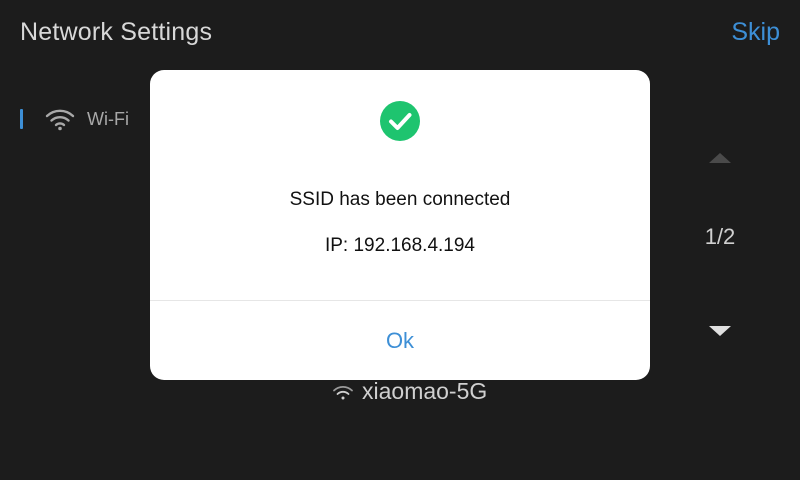  What do you see at coordinates (400, 340) in the screenshot?
I see `ok-button: Ok` at bounding box center [400, 340].